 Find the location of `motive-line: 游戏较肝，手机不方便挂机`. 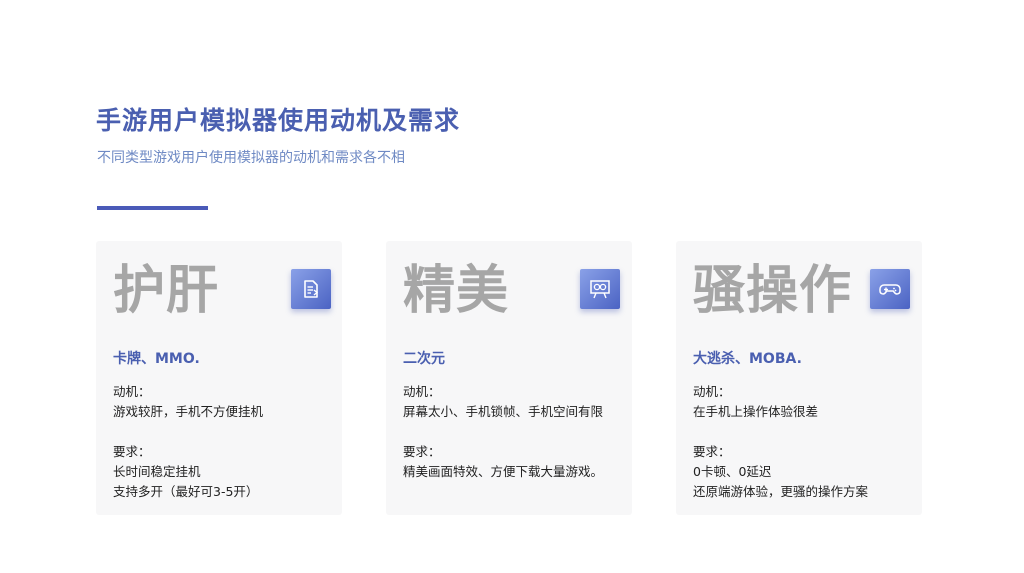

motive-line: 游戏较肝，手机不方便挂机 is located at coordinates (188, 411).